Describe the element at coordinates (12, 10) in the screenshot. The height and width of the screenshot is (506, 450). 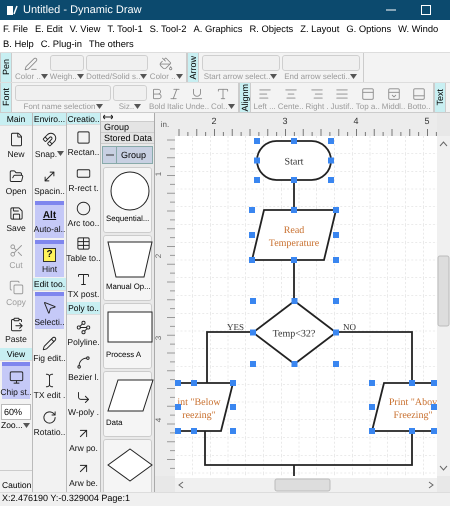
I see `app-icon` at that location.